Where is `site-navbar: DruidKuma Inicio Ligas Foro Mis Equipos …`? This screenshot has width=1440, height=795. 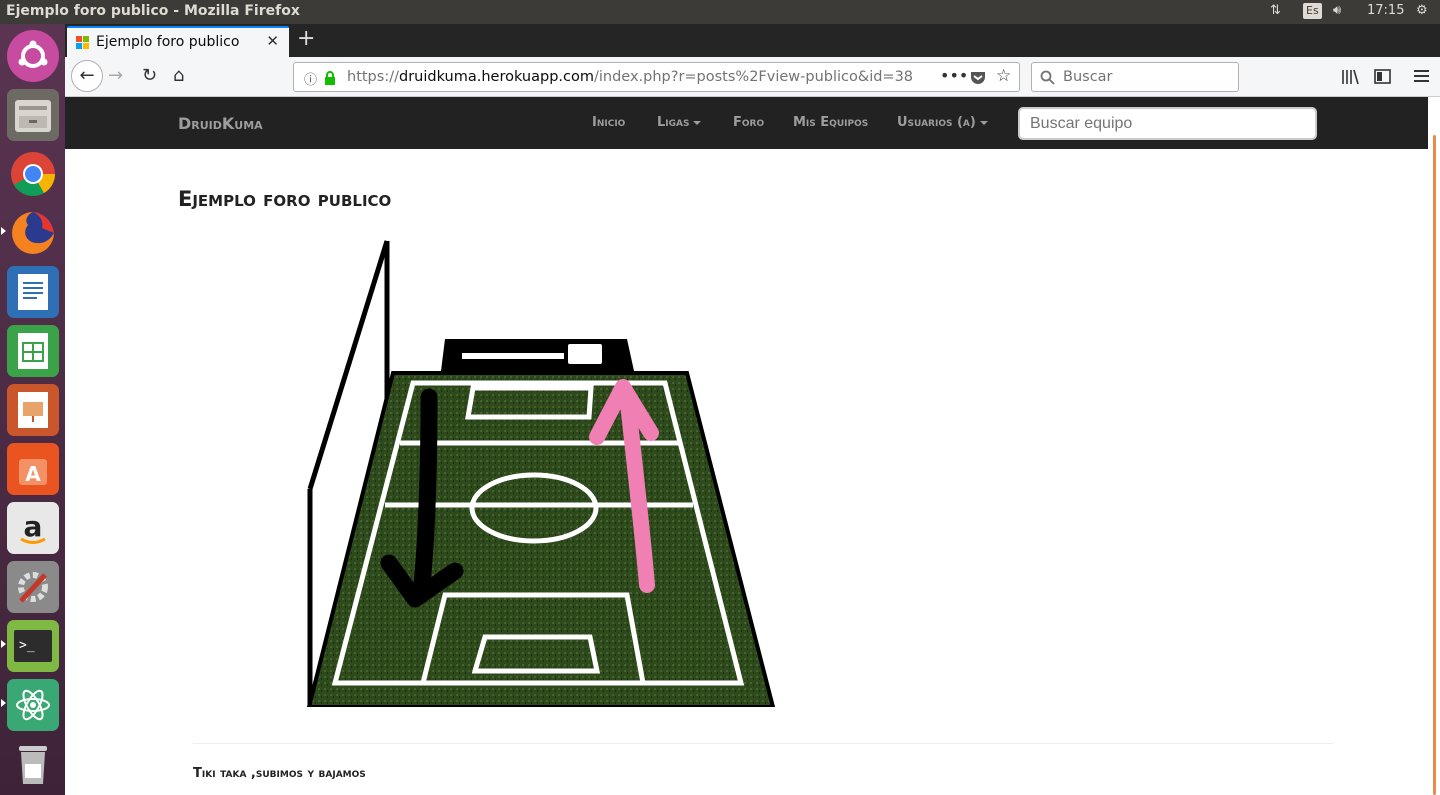
site-navbar: DruidKuma Inicio Ligas Foro Mis Equipos … is located at coordinates (752, 123).